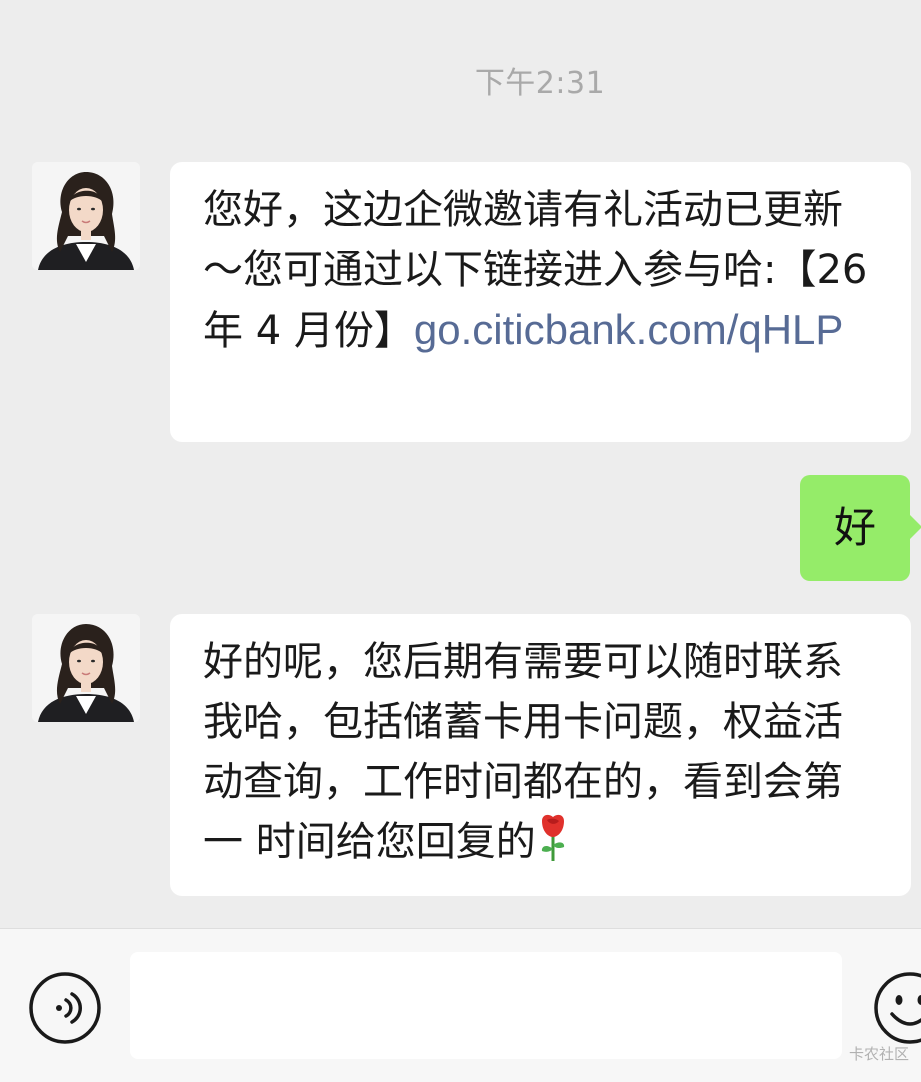  I want to click on voice-icon, so click(65, 1008).